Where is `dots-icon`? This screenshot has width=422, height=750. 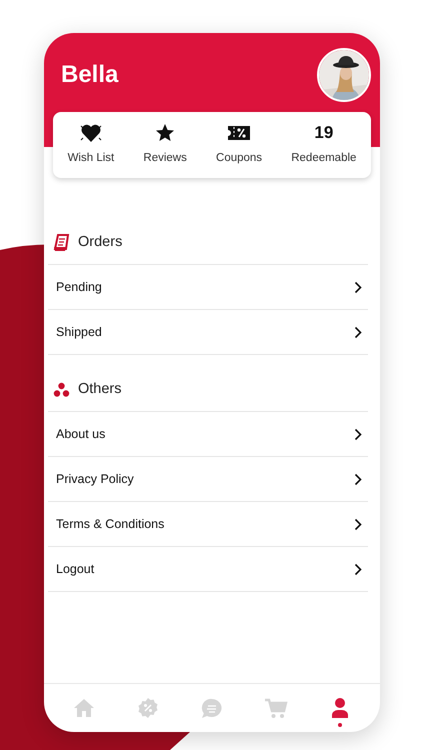
dots-icon is located at coordinates (61, 389).